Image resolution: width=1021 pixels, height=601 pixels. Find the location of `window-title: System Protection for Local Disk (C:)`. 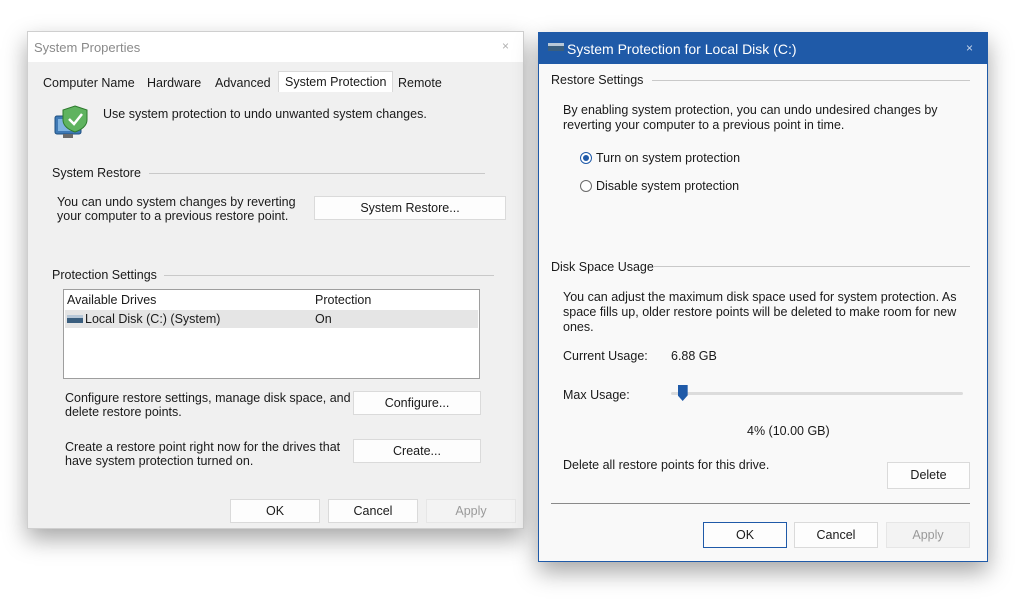

window-title: System Protection for Local Disk (C:) is located at coordinates (682, 49).